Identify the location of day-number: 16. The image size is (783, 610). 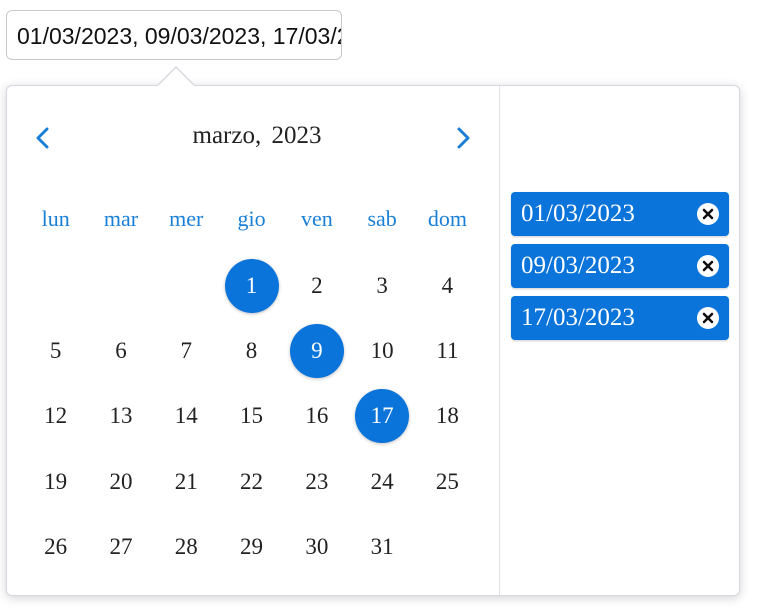
(317, 416).